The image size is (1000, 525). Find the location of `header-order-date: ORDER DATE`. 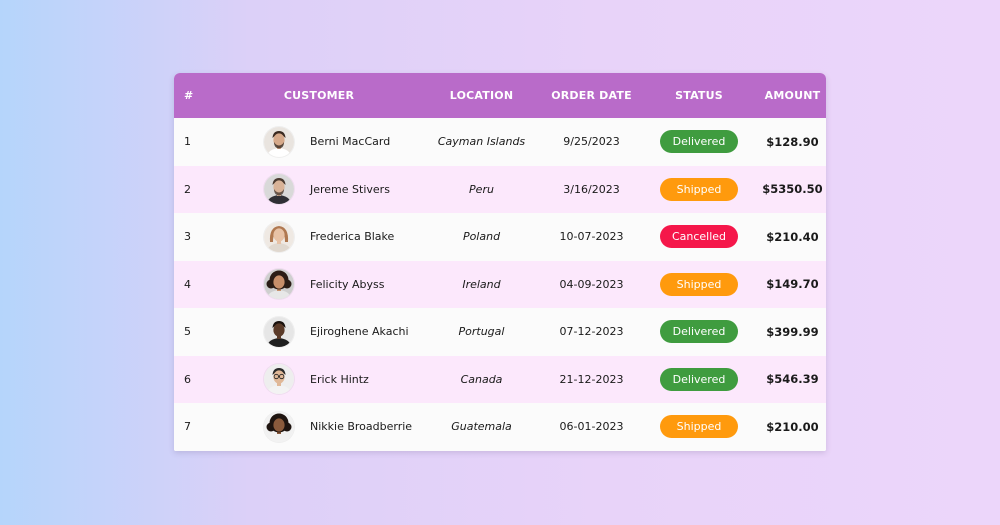

header-order-date: ORDER DATE is located at coordinates (591, 95).